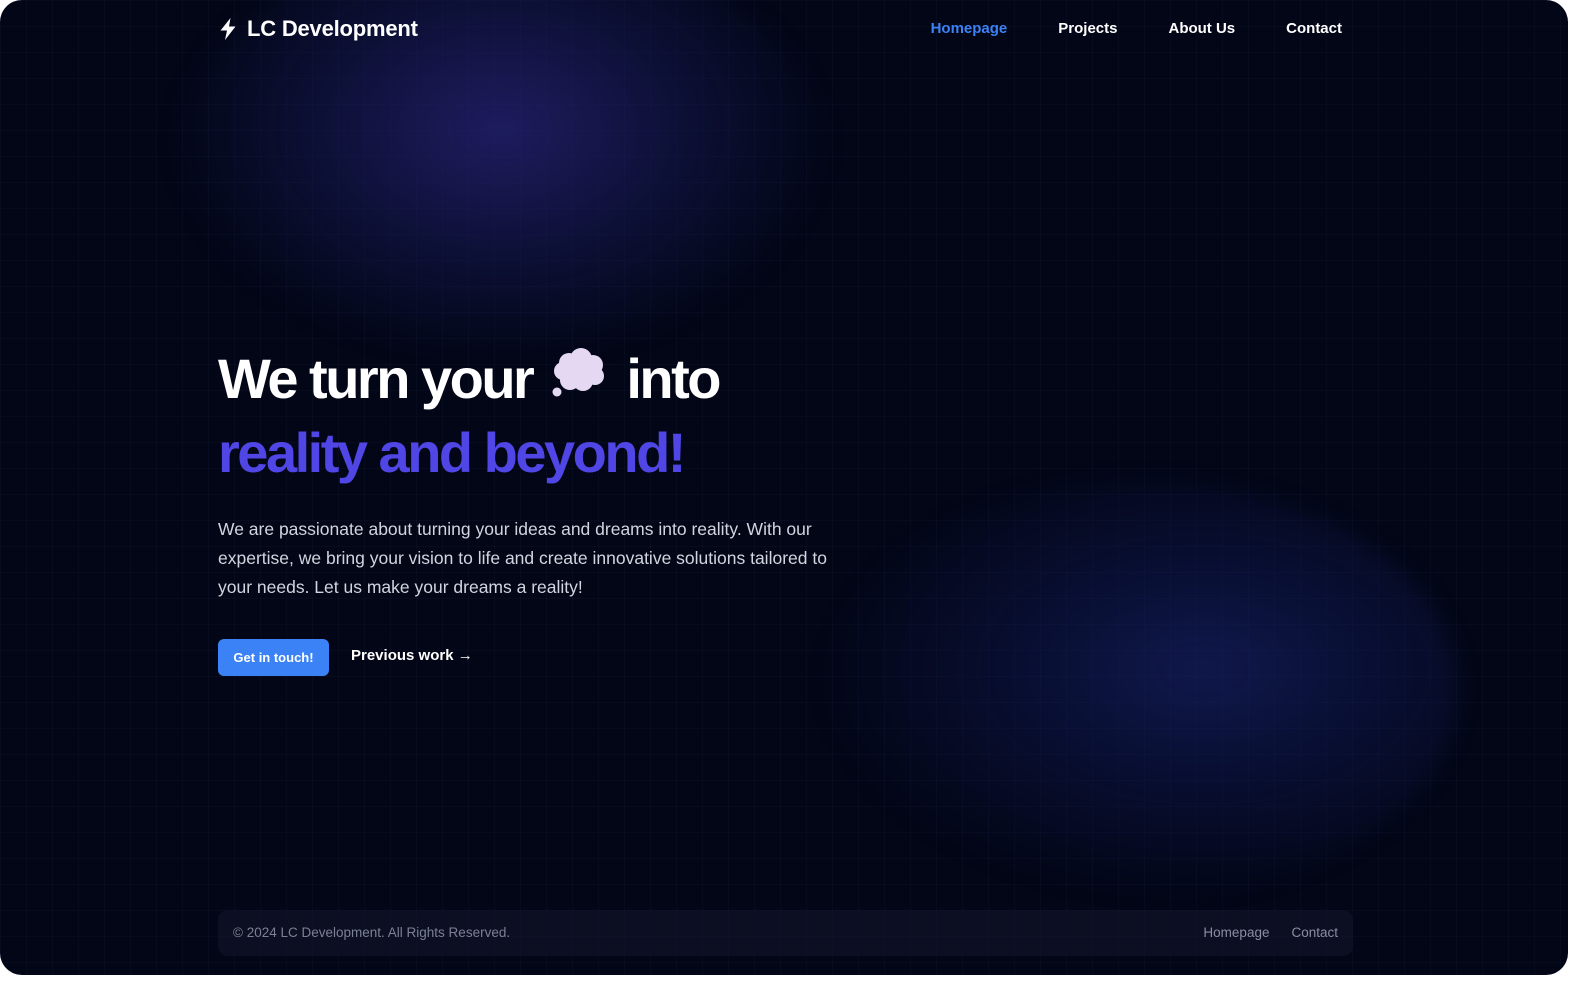  Describe the element at coordinates (376, 378) in the screenshot. I see `headline-text-start: We turn your` at that location.